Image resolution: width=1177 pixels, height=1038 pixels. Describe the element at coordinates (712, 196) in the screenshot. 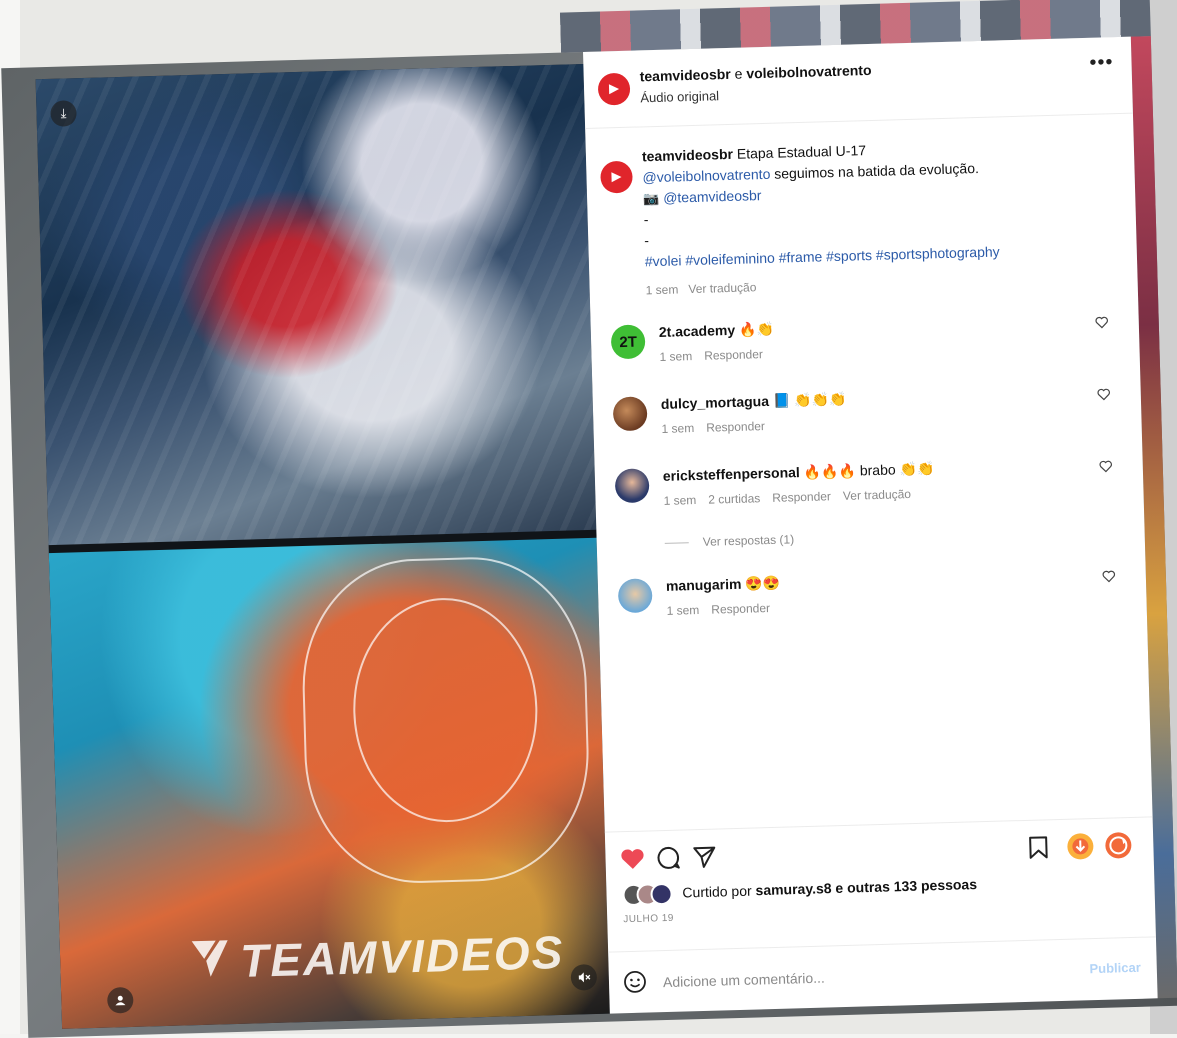

I see `caption-credit: @teamvideosbr` at that location.